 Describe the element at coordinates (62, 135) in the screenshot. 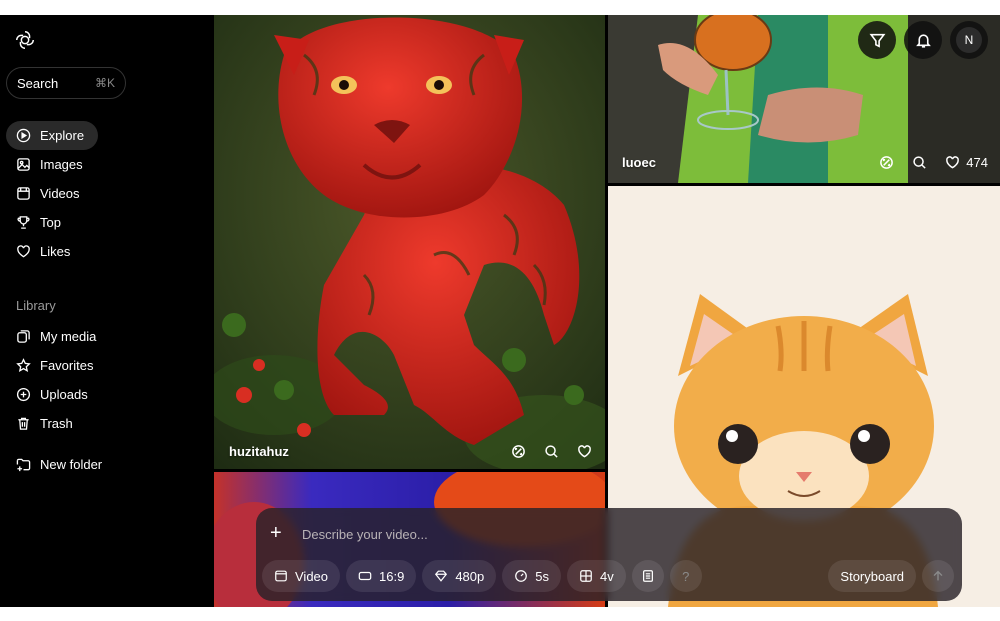

I see `nav-label: Explore` at that location.